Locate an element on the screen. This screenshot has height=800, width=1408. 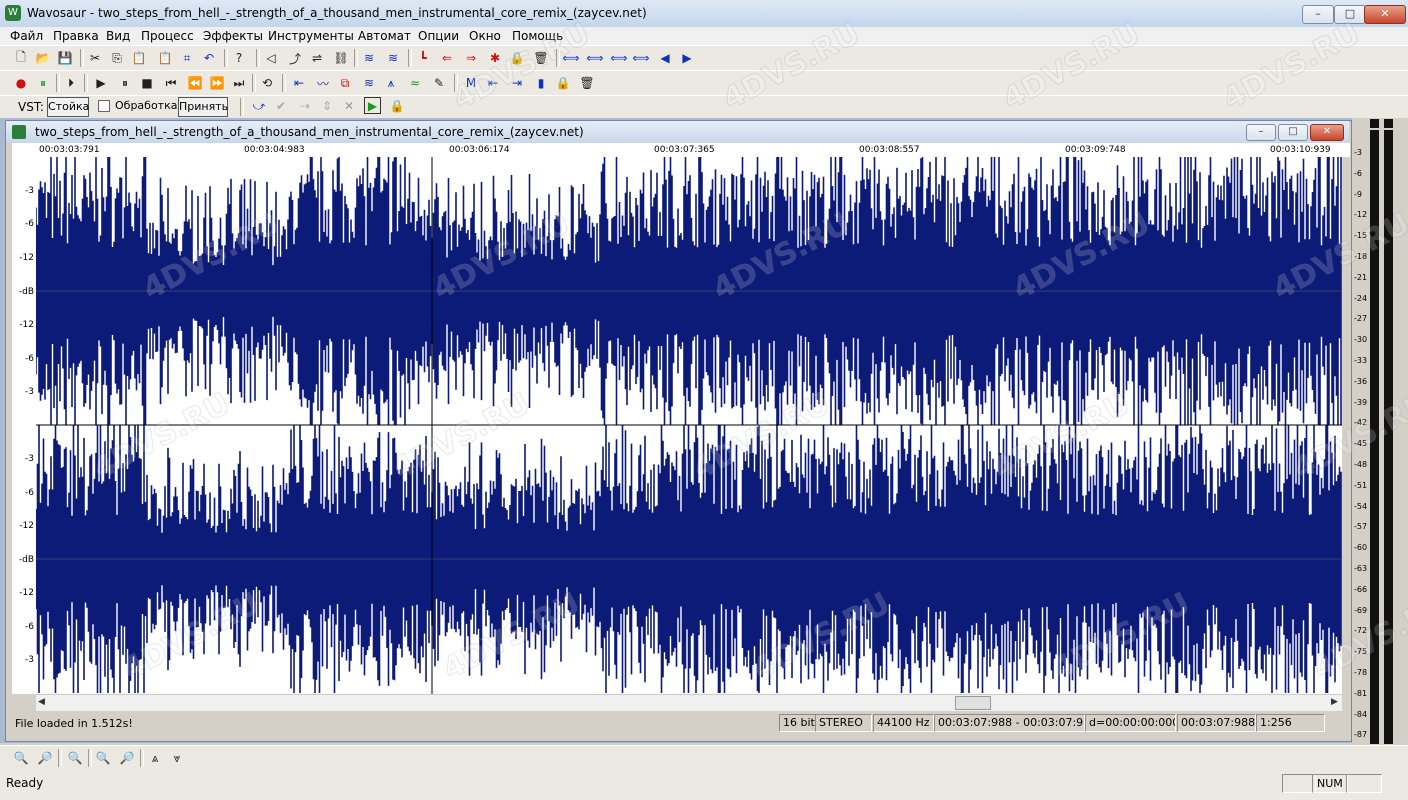
arrow-line-icon: ⇢ is located at coordinates (305, 106).